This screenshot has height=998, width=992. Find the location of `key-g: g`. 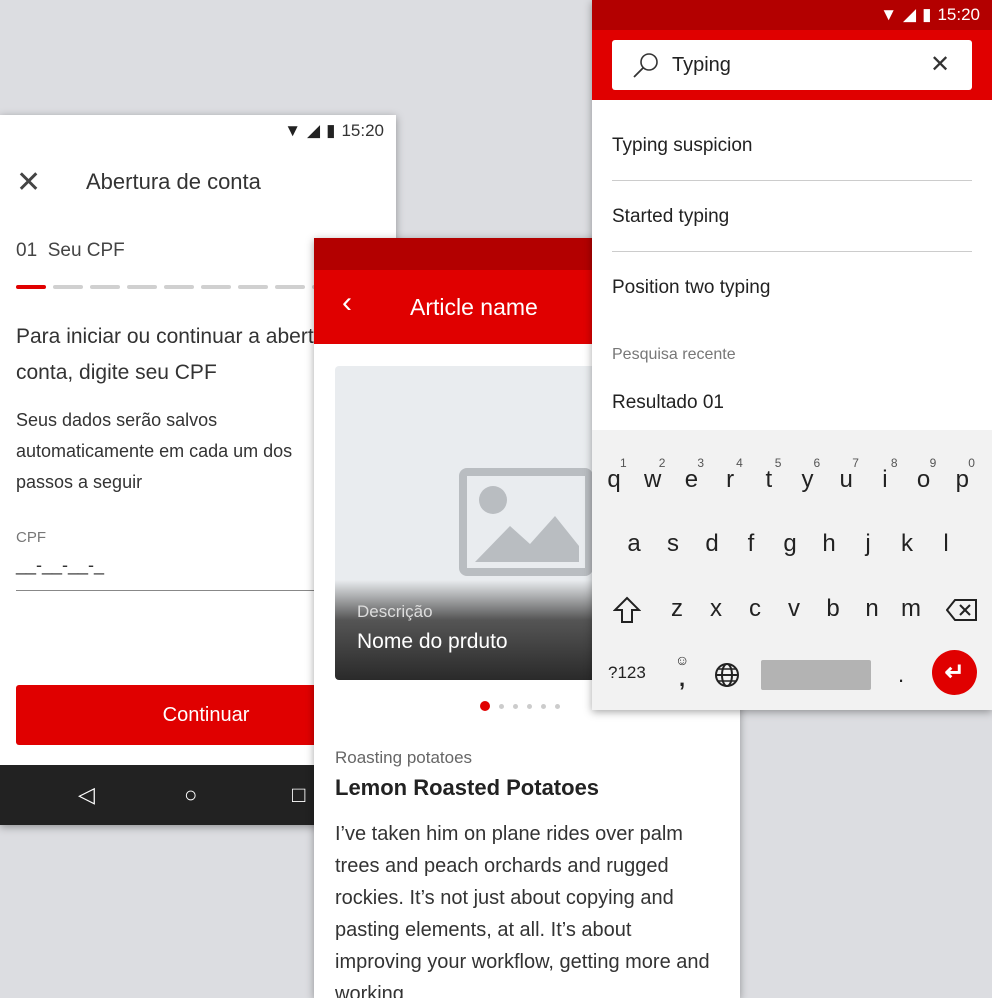

key-g: g is located at coordinates (790, 544).